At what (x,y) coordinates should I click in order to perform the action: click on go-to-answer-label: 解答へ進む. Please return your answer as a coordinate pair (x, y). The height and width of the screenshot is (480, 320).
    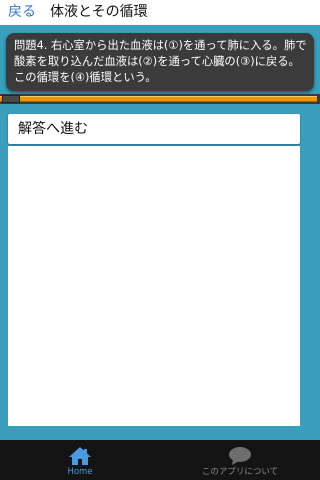
    Looking at the image, I should click on (53, 129).